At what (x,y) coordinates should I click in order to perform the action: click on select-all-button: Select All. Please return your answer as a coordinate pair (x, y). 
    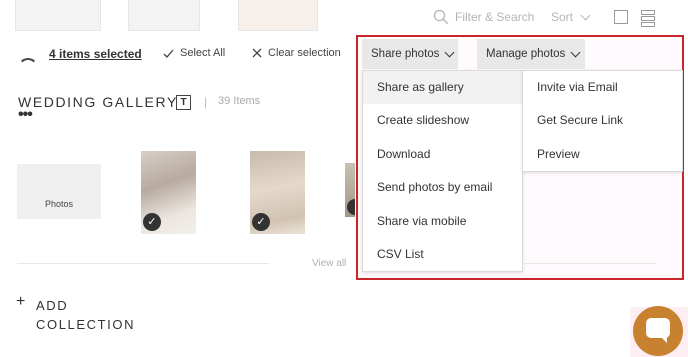
    Looking at the image, I should click on (194, 53).